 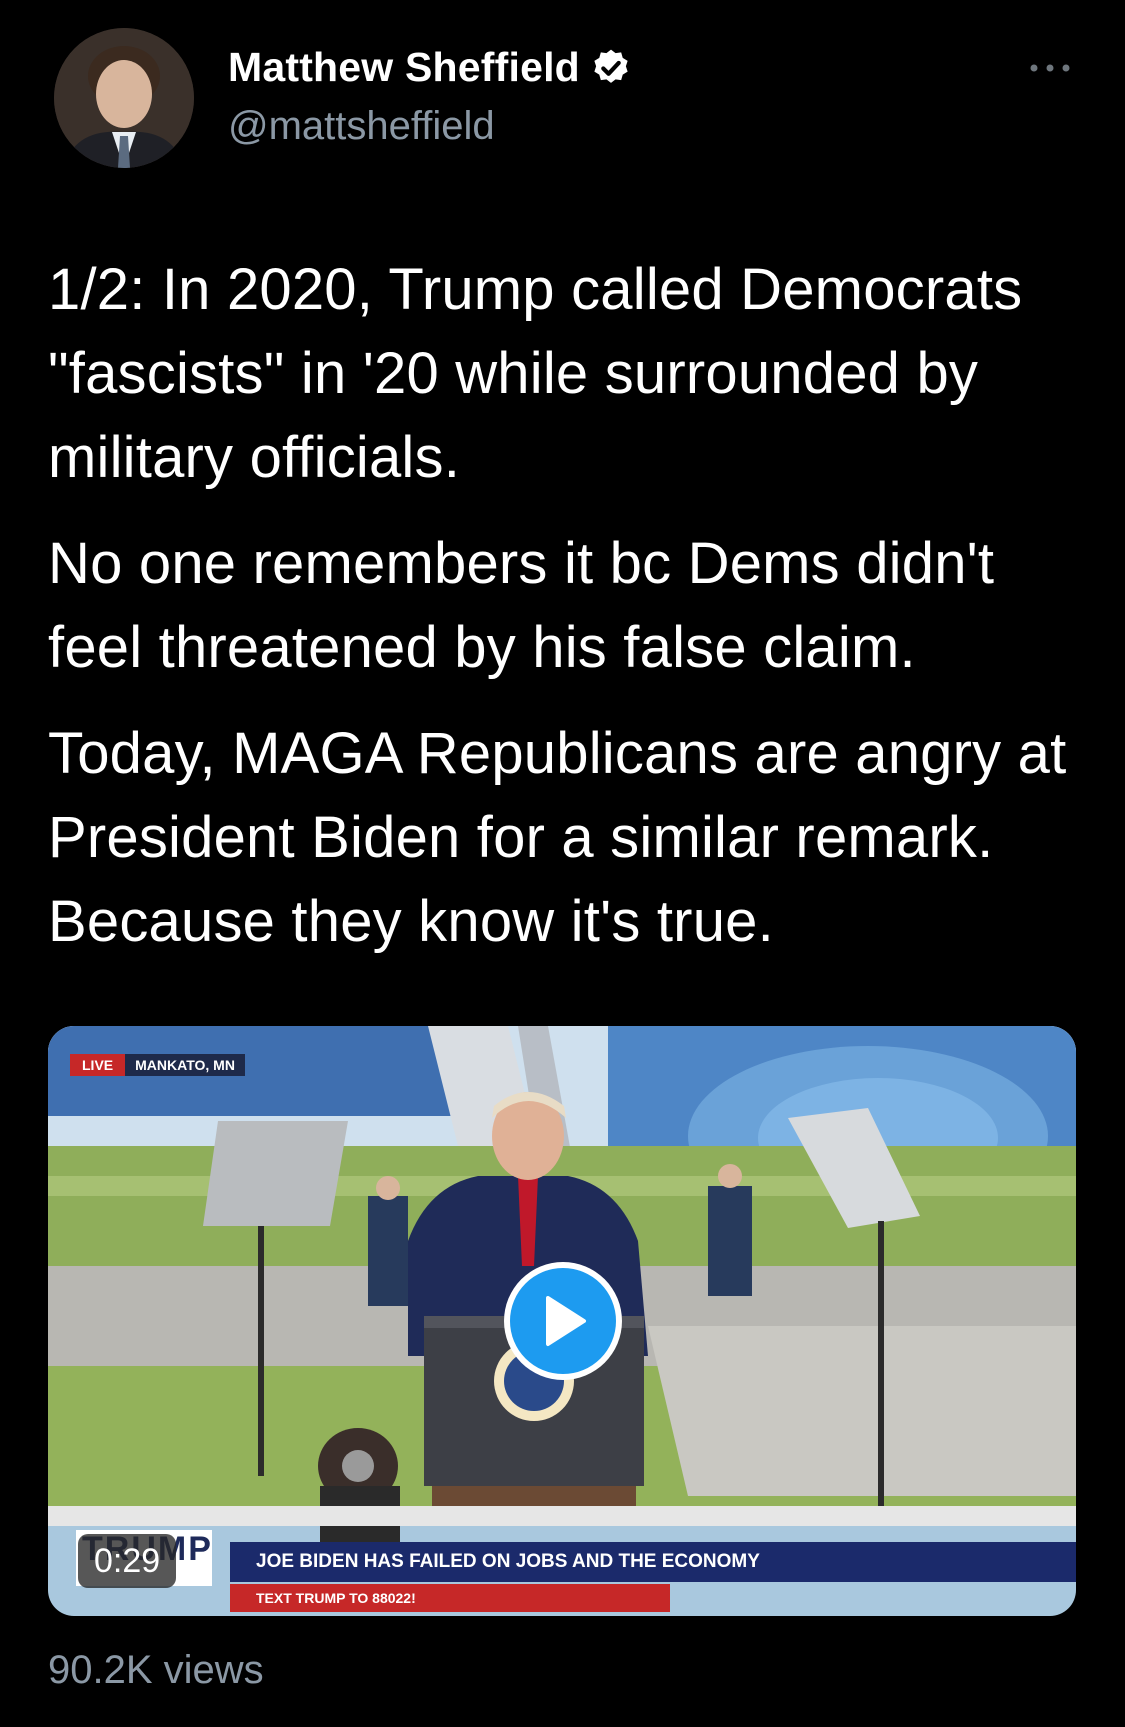 I want to click on video-duration: 0:29, so click(x=127, y=1561).